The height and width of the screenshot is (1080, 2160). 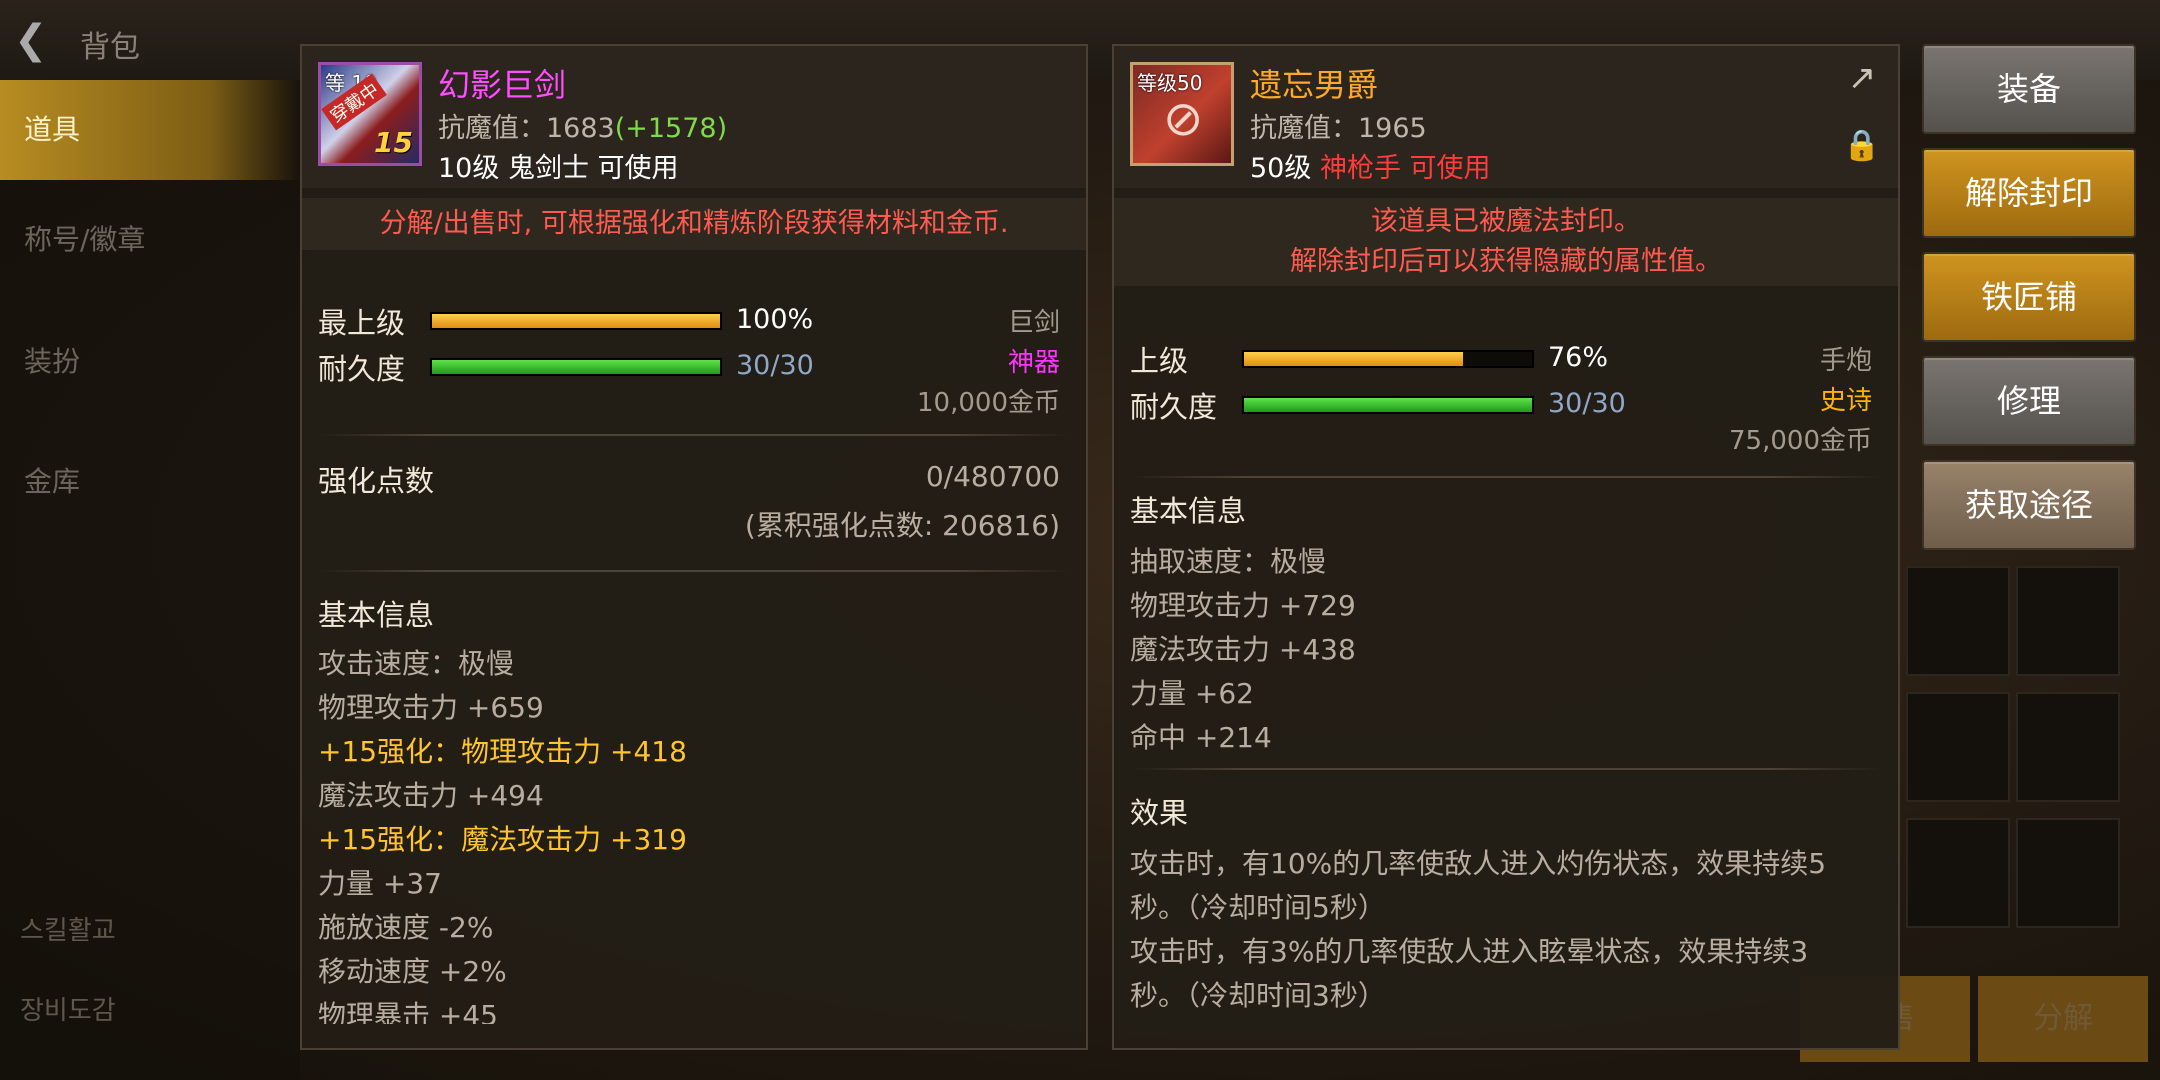 I want to click on notice-text: 分解/出售时, 可根据强化和精炼阶段获得材料和金币., so click(x=694, y=224).